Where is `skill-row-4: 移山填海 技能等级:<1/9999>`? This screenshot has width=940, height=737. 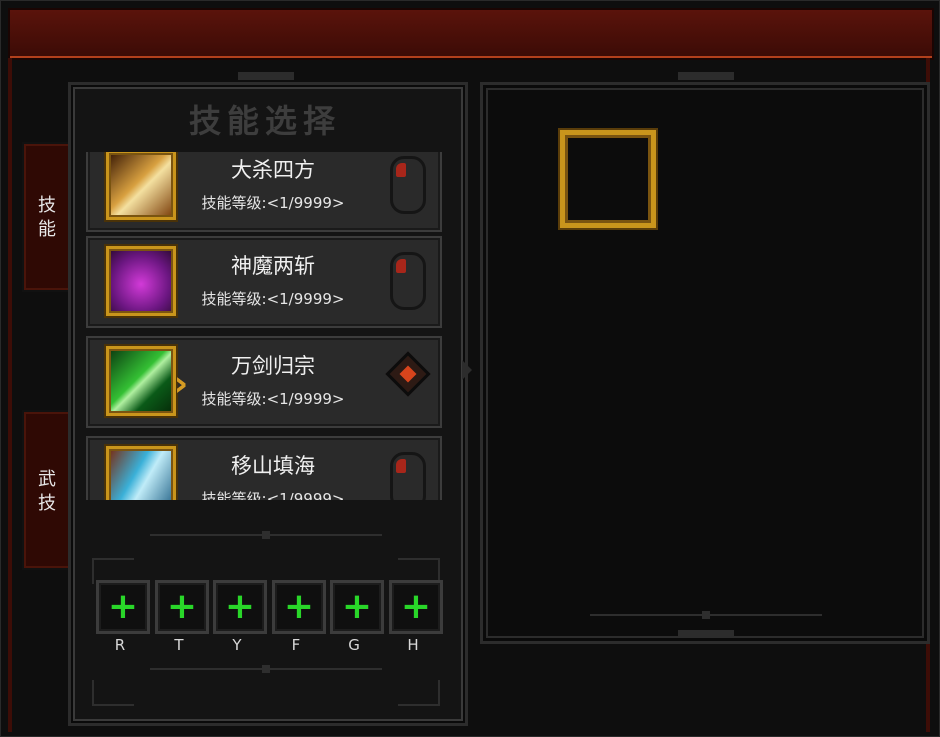 skill-row-4: 移山填海 技能等级:<1/9999> is located at coordinates (264, 468).